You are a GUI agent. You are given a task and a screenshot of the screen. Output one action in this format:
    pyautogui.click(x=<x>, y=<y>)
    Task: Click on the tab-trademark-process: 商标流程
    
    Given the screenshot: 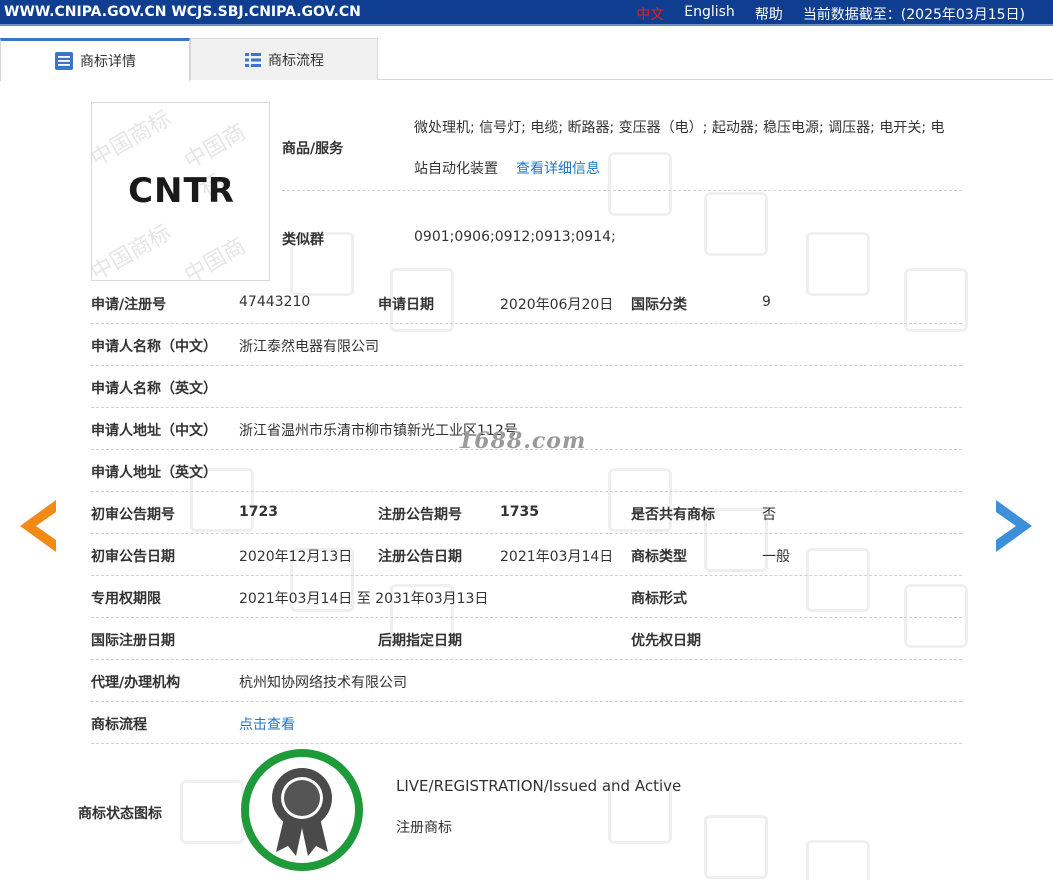 What is the action you would take?
    pyautogui.click(x=284, y=59)
    